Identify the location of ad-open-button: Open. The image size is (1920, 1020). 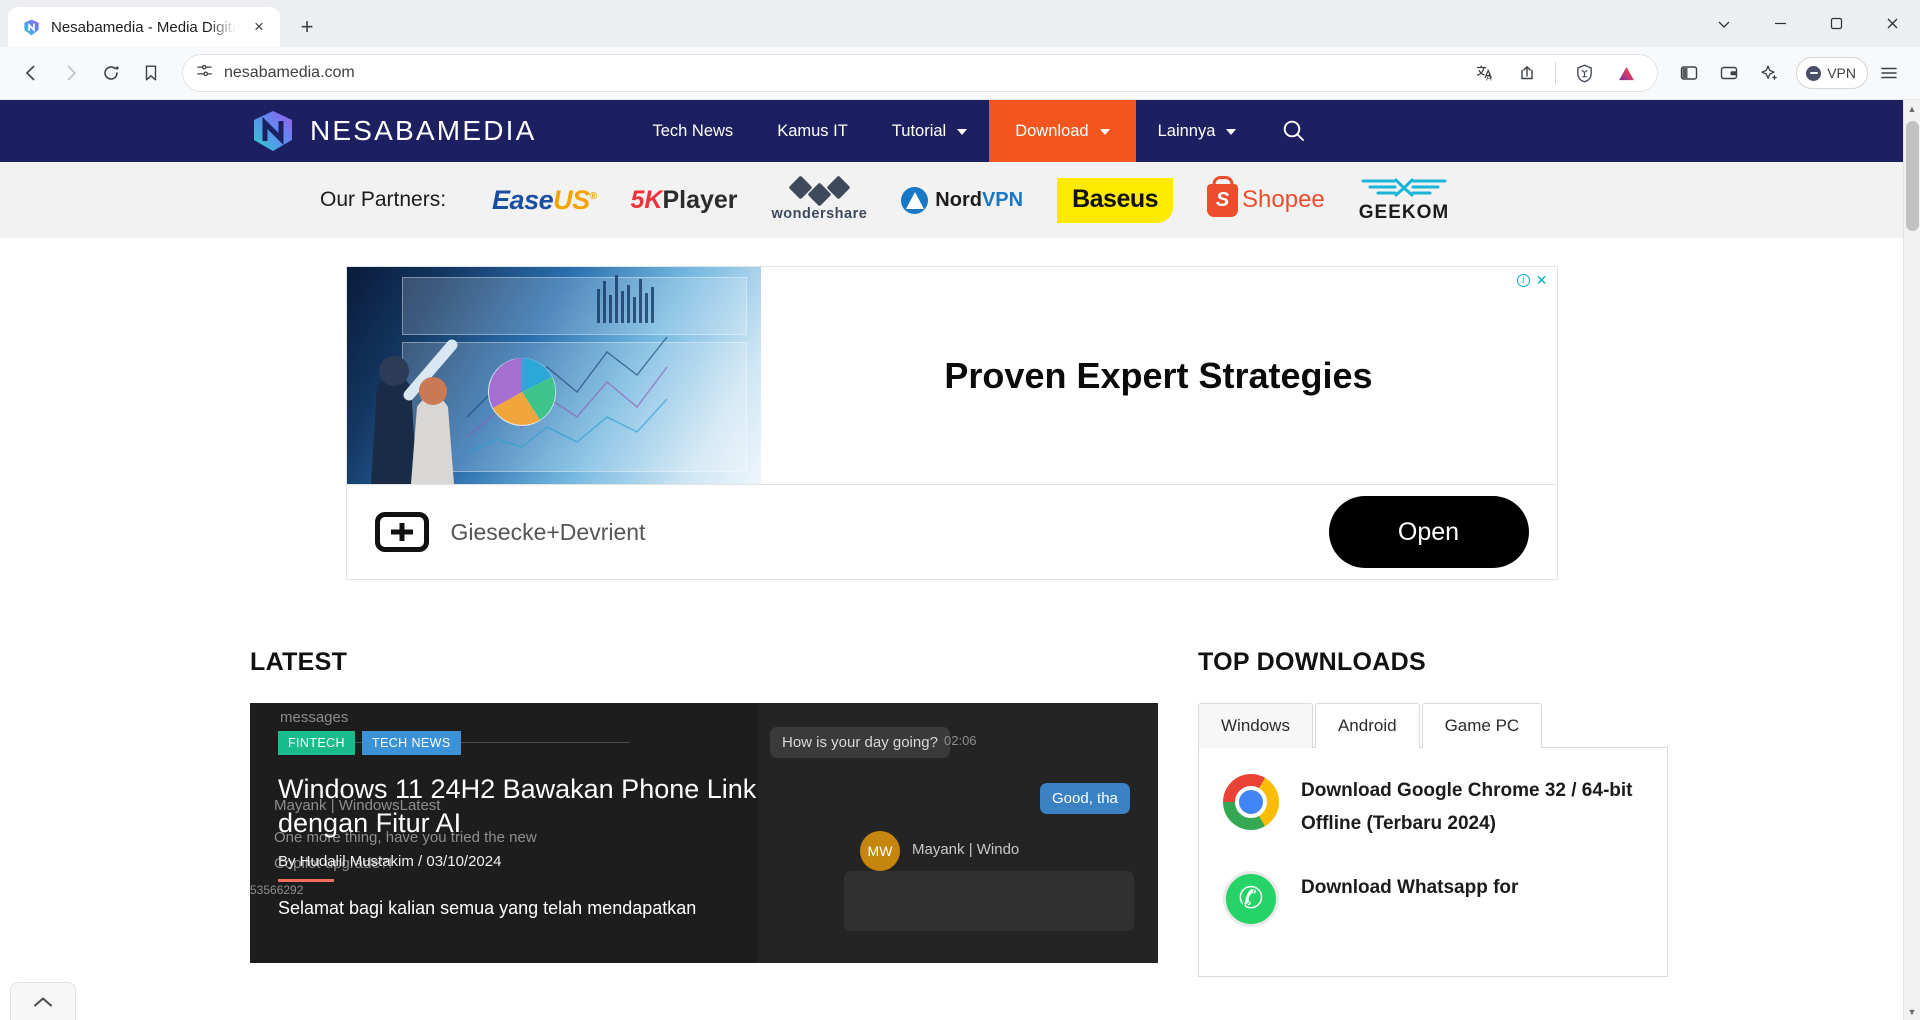
(1428, 532).